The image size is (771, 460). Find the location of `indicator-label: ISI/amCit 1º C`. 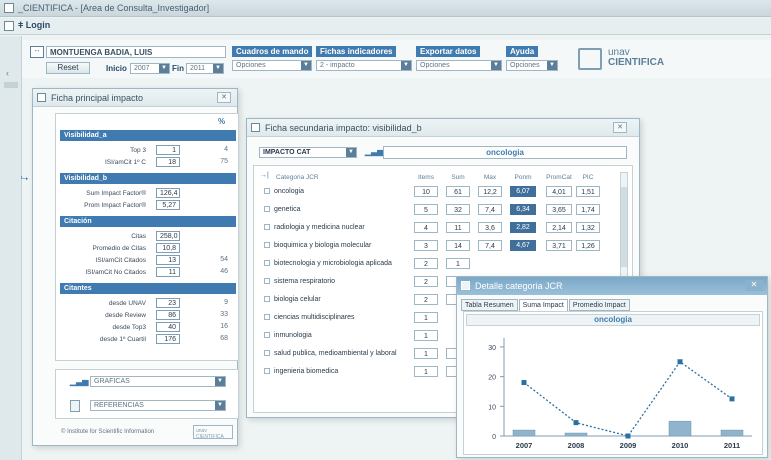

indicator-label: ISI/amCit 1º C is located at coordinates (125, 162).